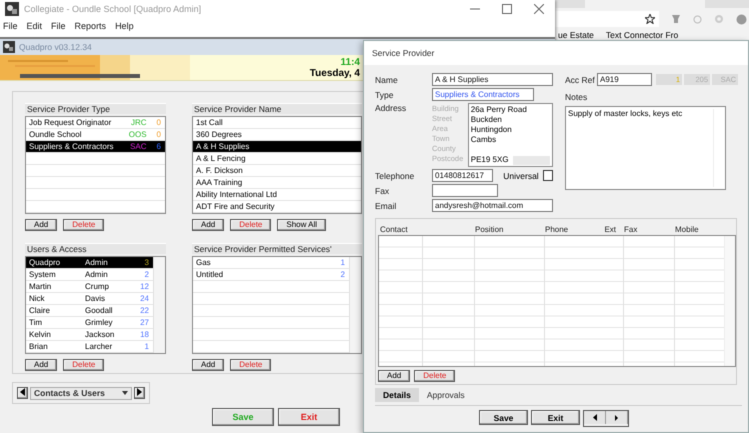  Describe the element at coordinates (492, 205) in the screenshot. I see `email-field: andysresh@hotmail.com` at that location.